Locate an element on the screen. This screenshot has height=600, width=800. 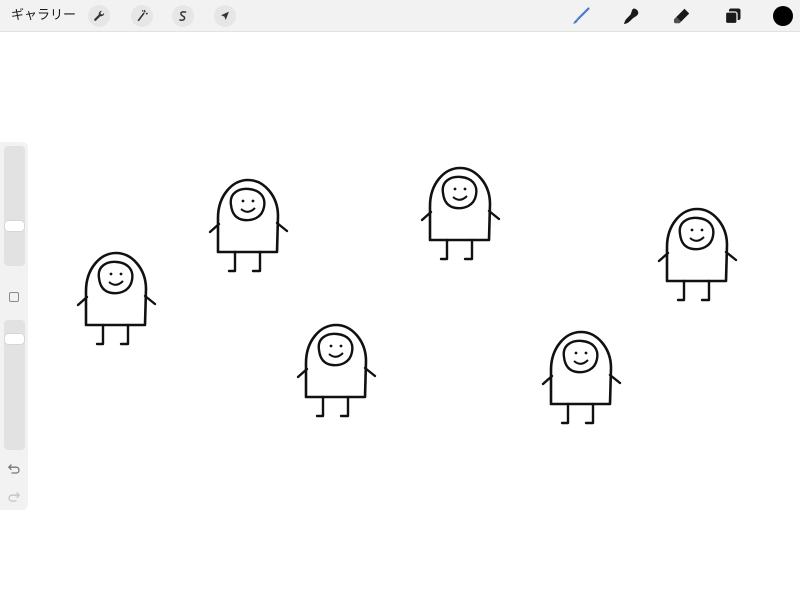
eraser-tool-button is located at coordinates (682, 16).